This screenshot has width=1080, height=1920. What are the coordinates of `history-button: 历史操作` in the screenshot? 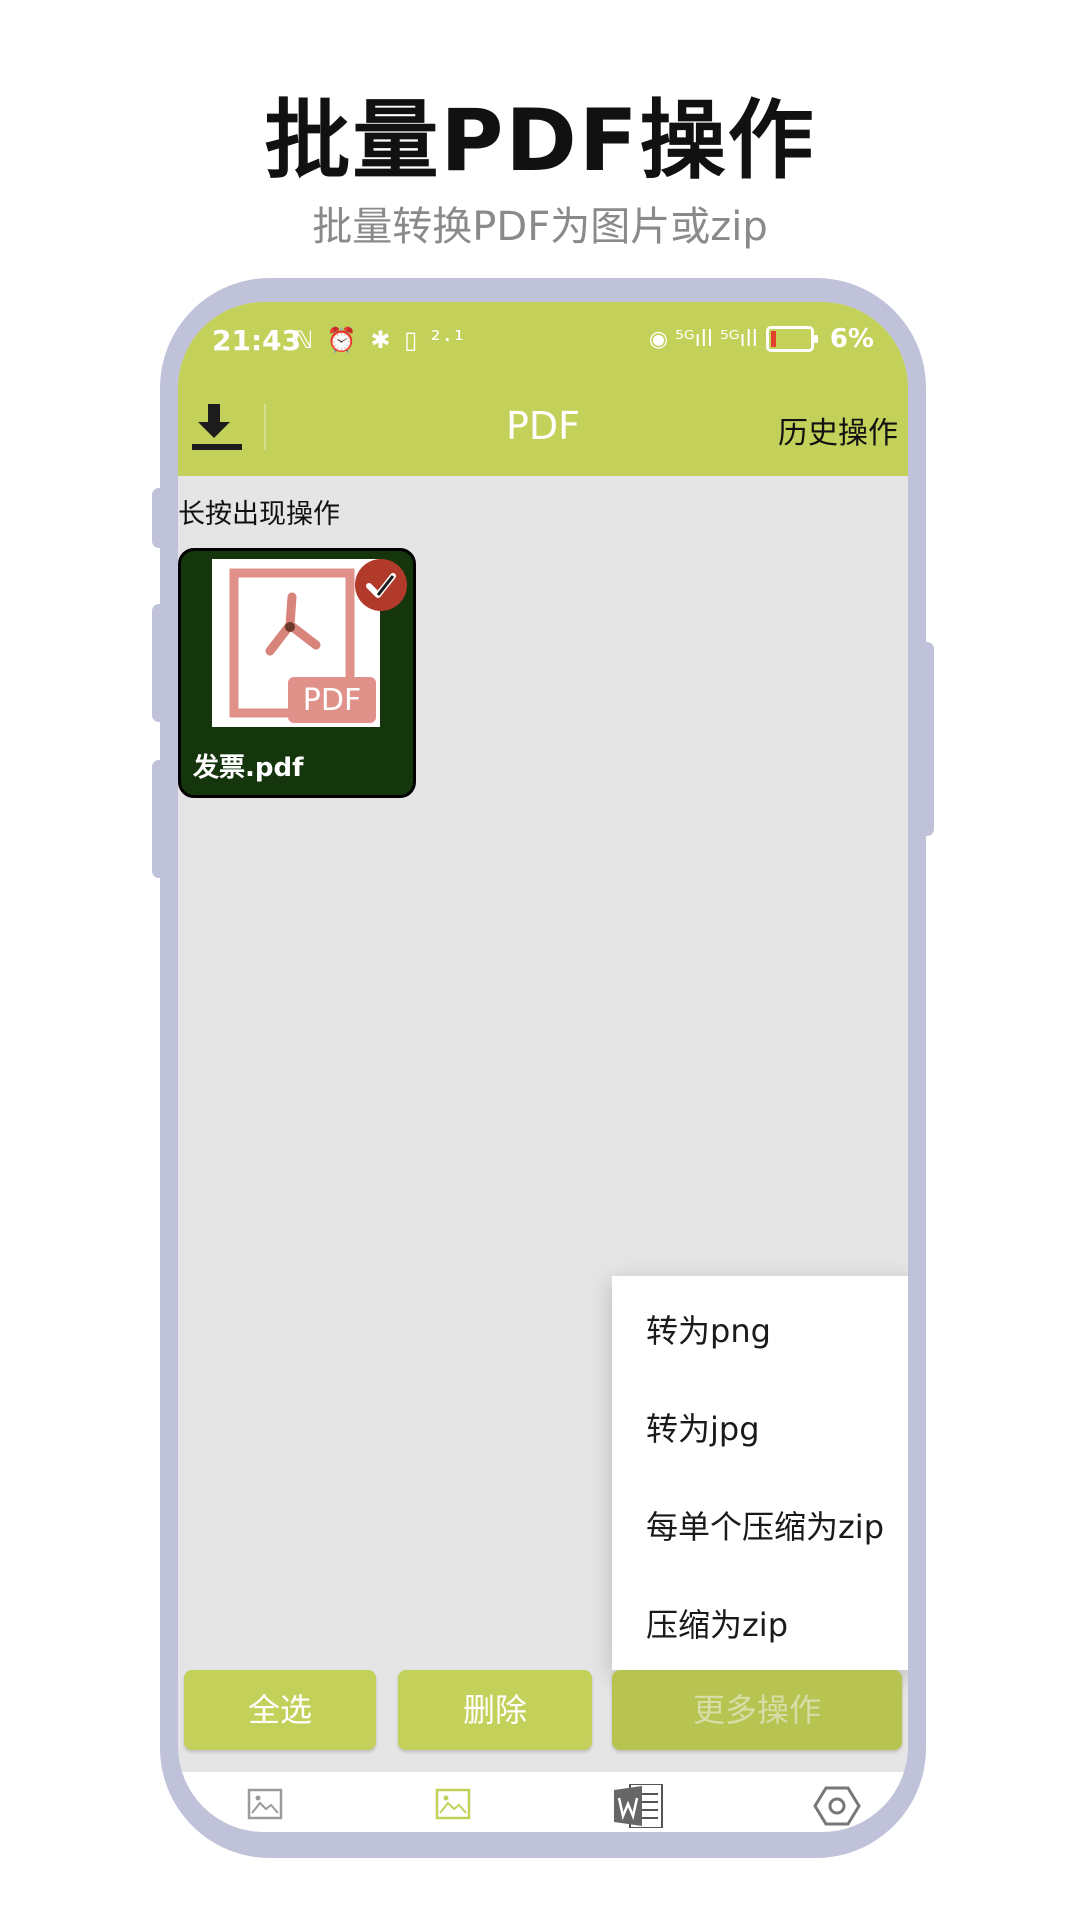 It's located at (838, 430).